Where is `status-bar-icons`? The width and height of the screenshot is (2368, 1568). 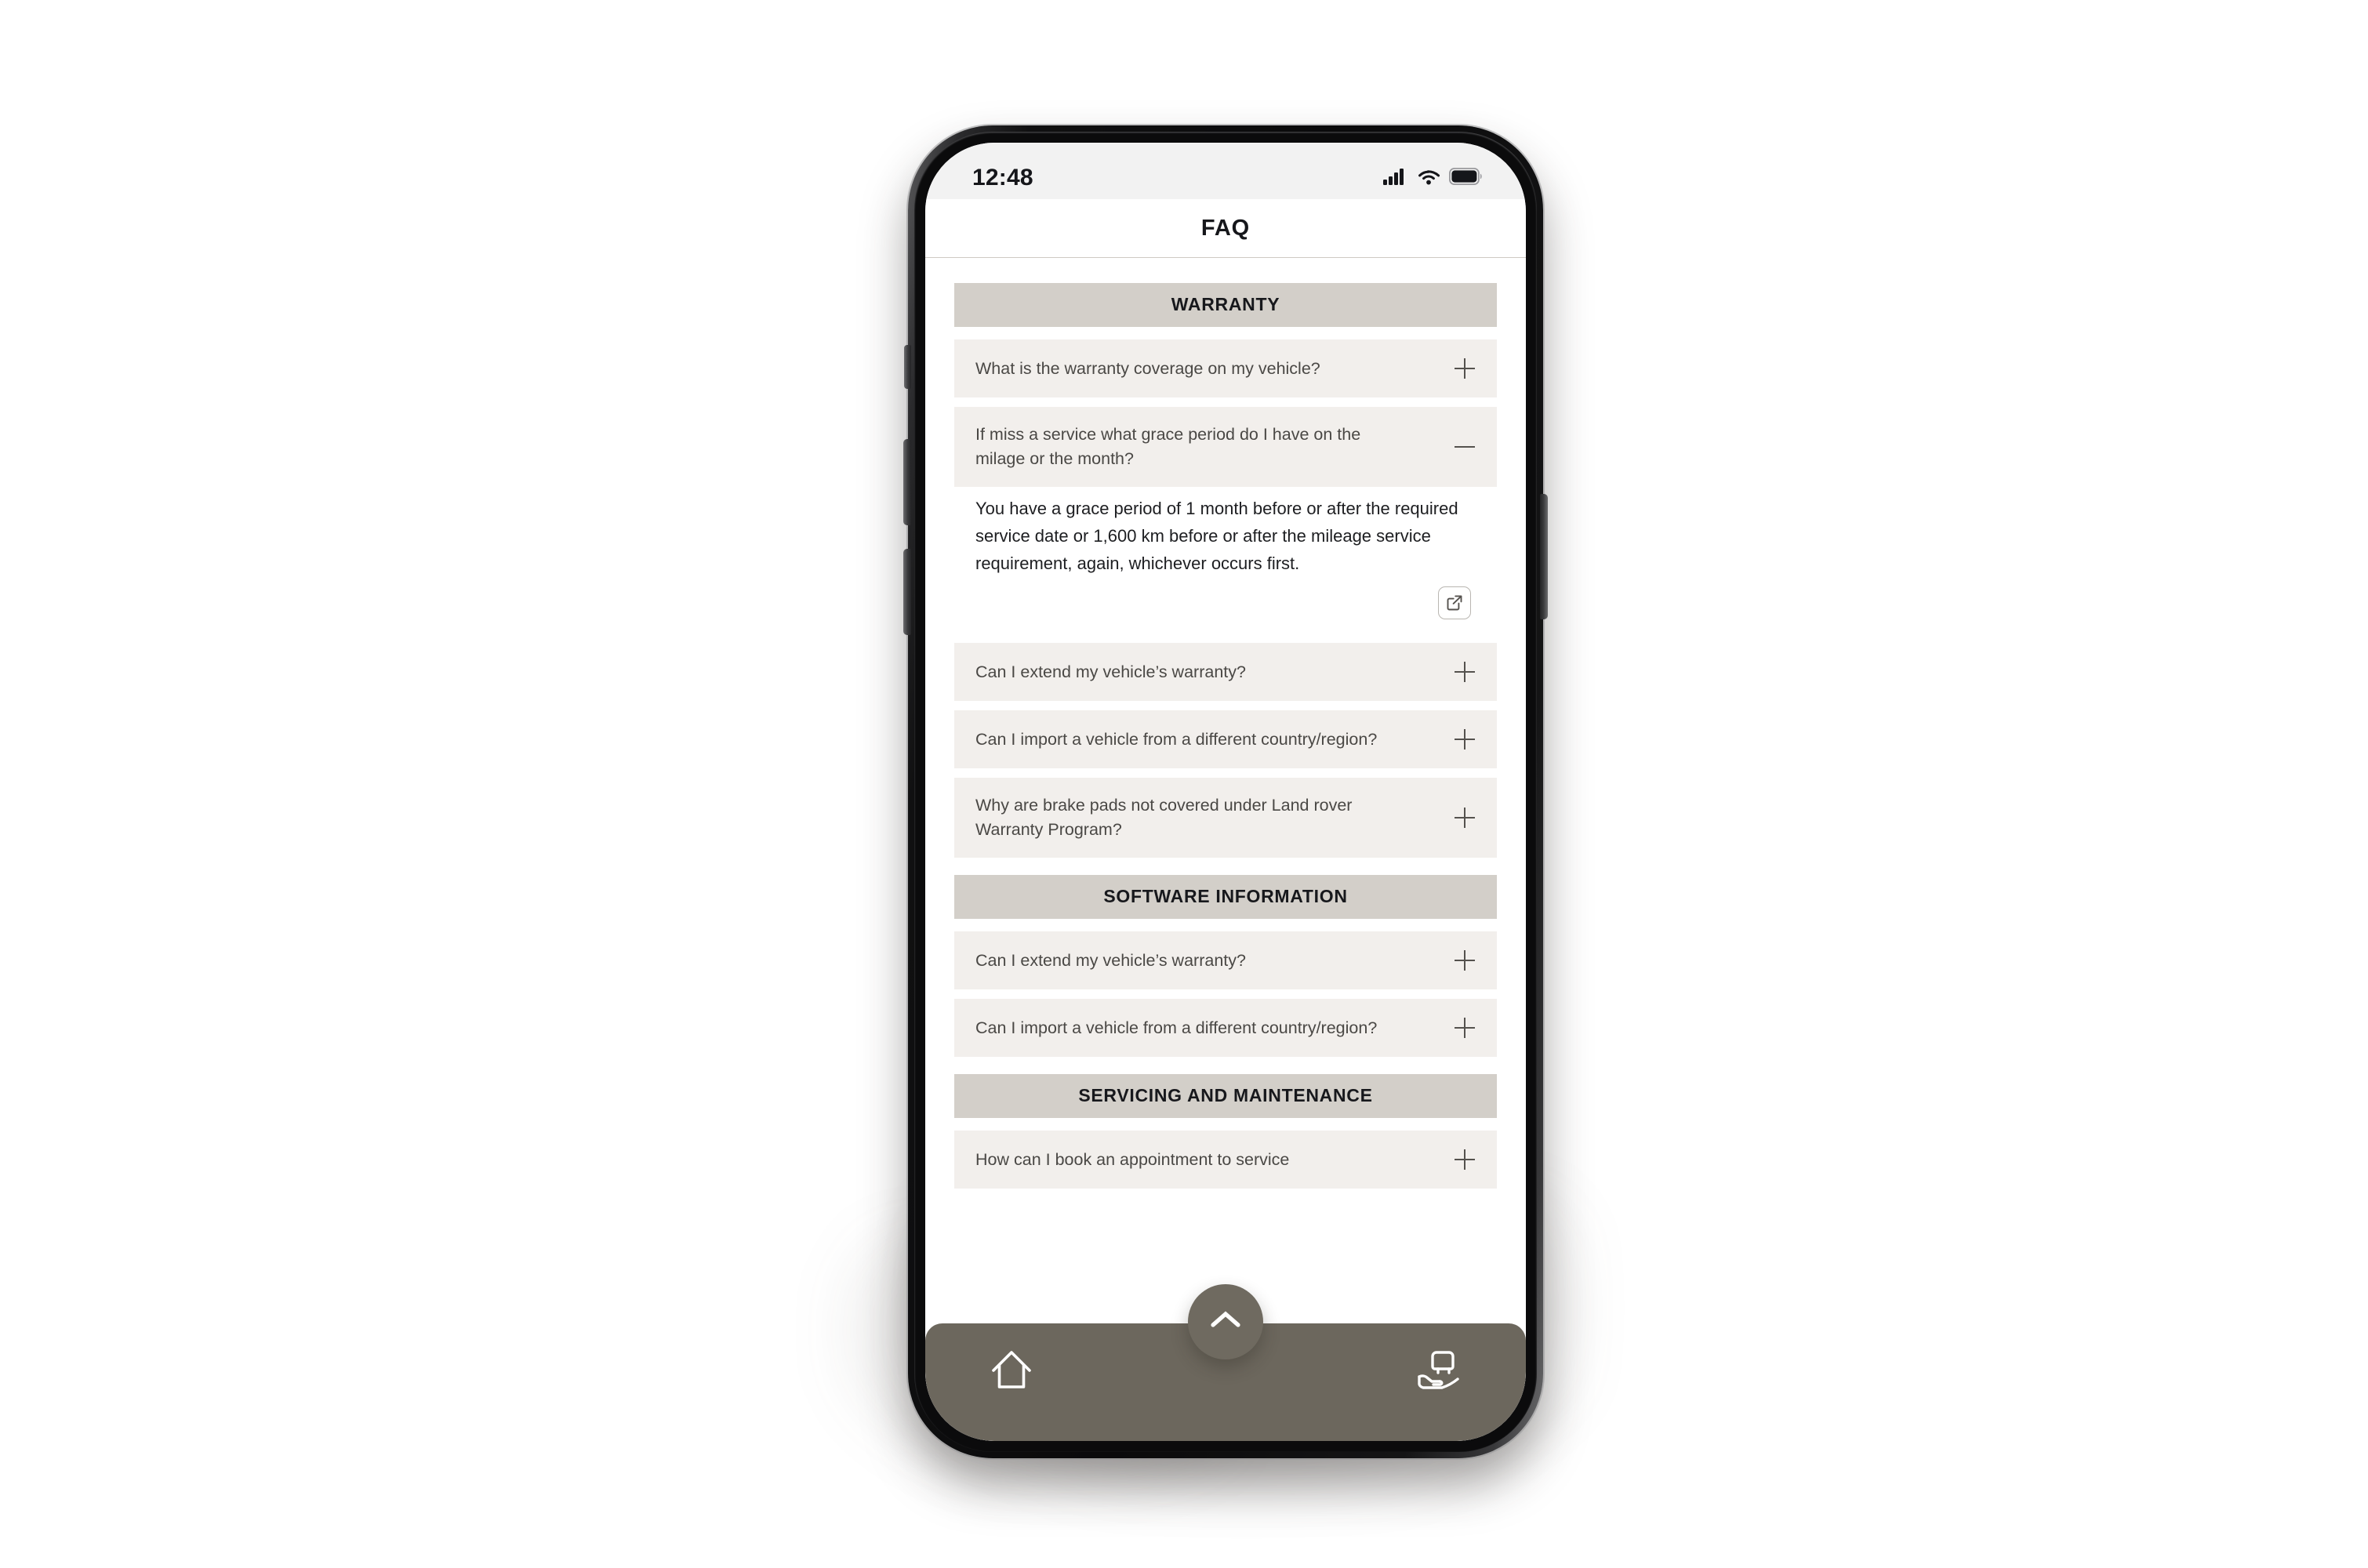 status-bar-icons is located at coordinates (1433, 178).